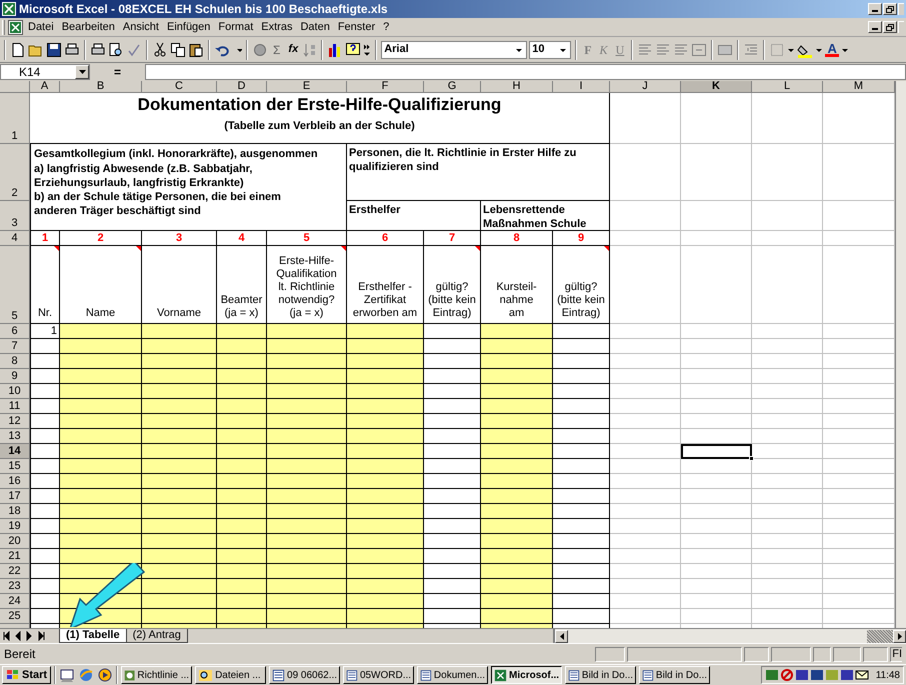 Image resolution: width=906 pixels, height=685 pixels. Describe the element at coordinates (900, 354) in the screenshot. I see `vertical-scrollbar` at that location.